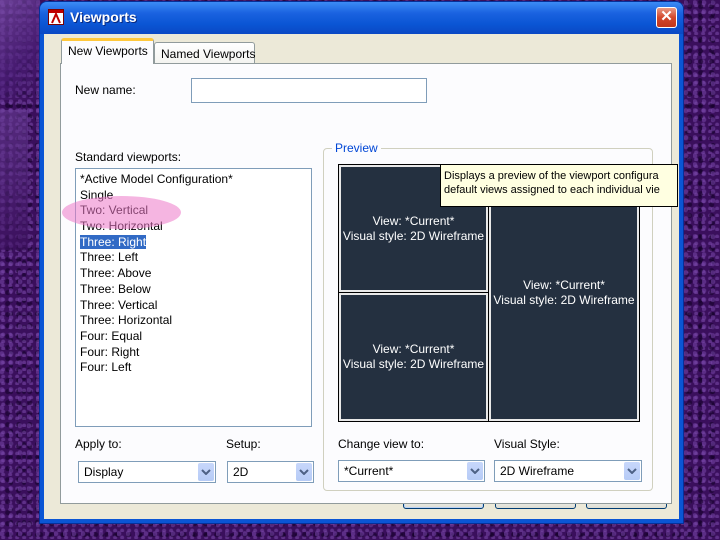  I want to click on list-item: Single, so click(195, 196).